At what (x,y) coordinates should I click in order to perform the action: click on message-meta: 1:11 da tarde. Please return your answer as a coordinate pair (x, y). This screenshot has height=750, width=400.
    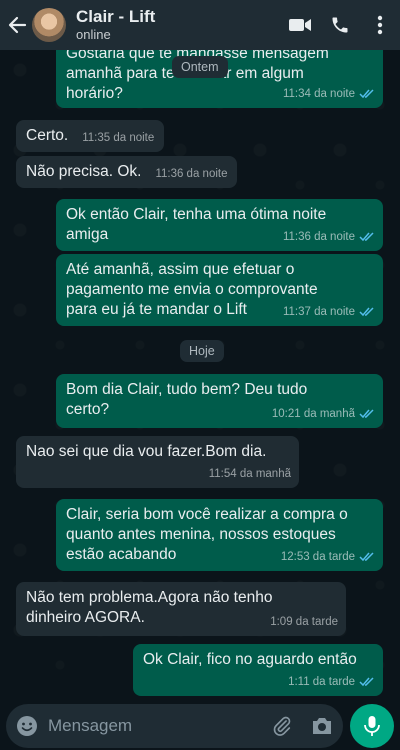
    Looking at the image, I should click on (331, 682).